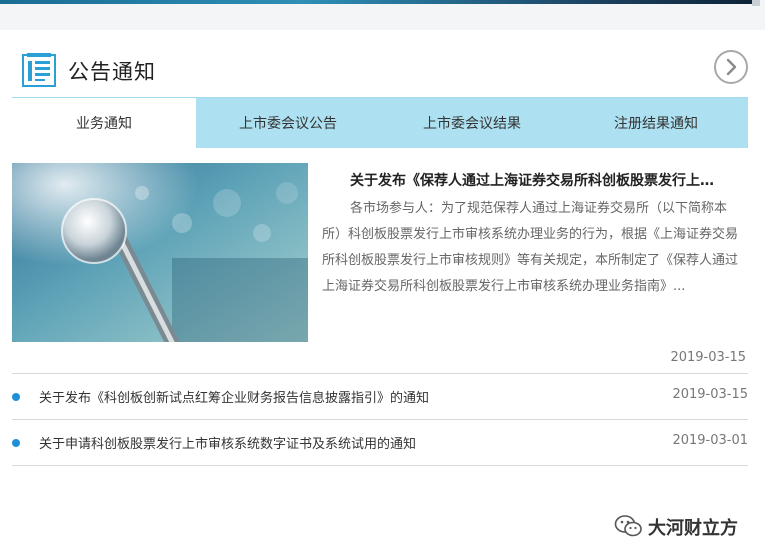  What do you see at coordinates (380, 2) in the screenshot?
I see `top-banner-edge` at bounding box center [380, 2].